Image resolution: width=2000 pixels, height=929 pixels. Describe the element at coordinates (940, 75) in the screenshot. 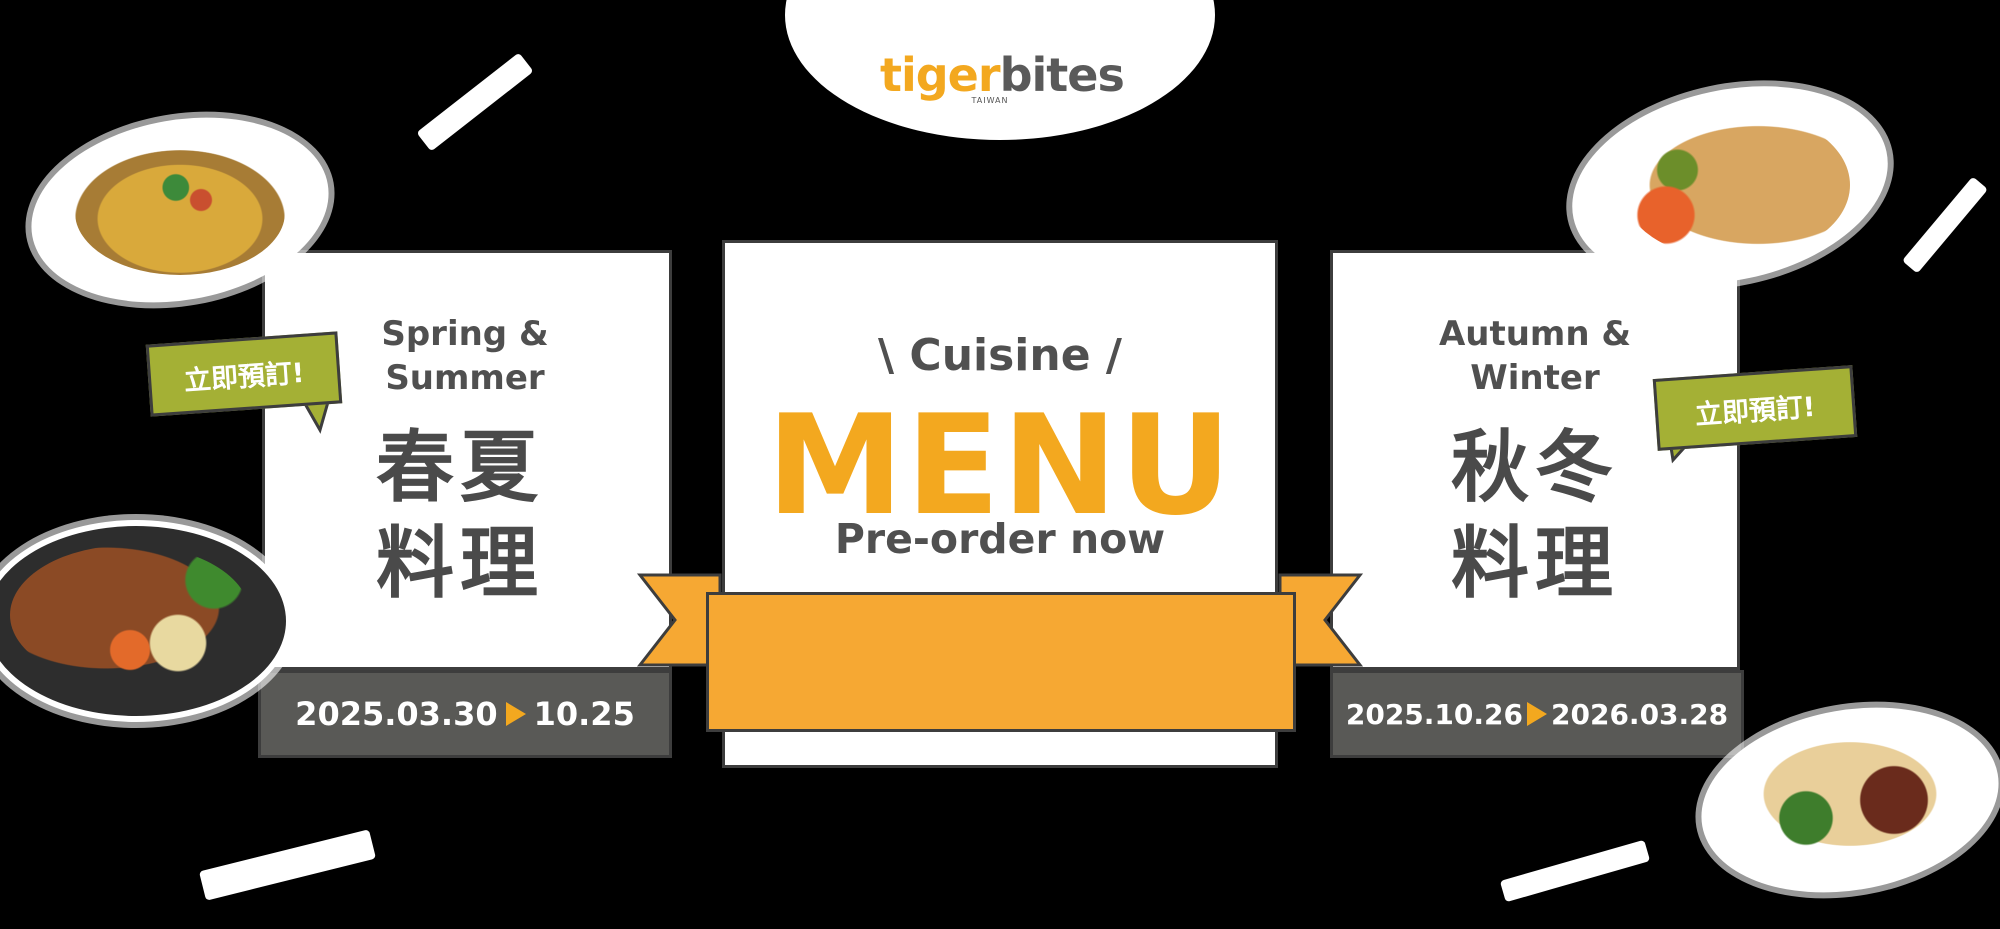

I see `logo-text-tiger: tiger` at that location.